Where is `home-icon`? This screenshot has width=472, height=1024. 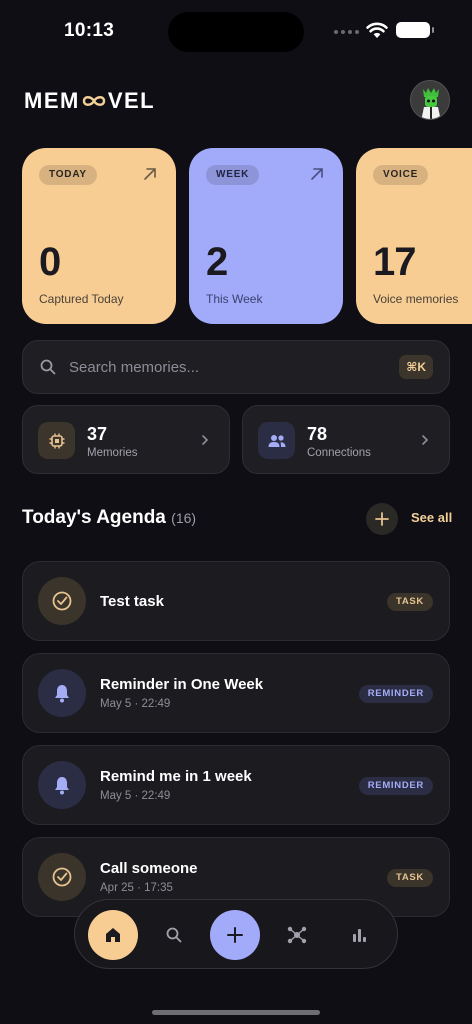 home-icon is located at coordinates (113, 935).